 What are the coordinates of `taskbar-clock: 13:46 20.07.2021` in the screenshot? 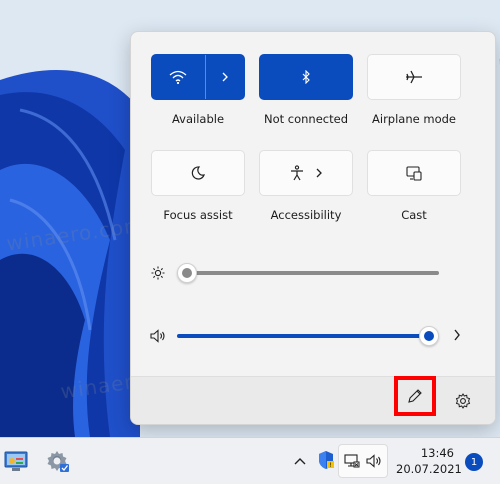 It's located at (429, 461).